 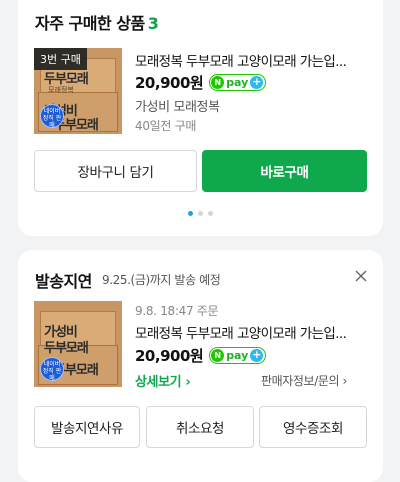 What do you see at coordinates (304, 380) in the screenshot?
I see `seller-info-link: 판매자정보/문의 ›` at bounding box center [304, 380].